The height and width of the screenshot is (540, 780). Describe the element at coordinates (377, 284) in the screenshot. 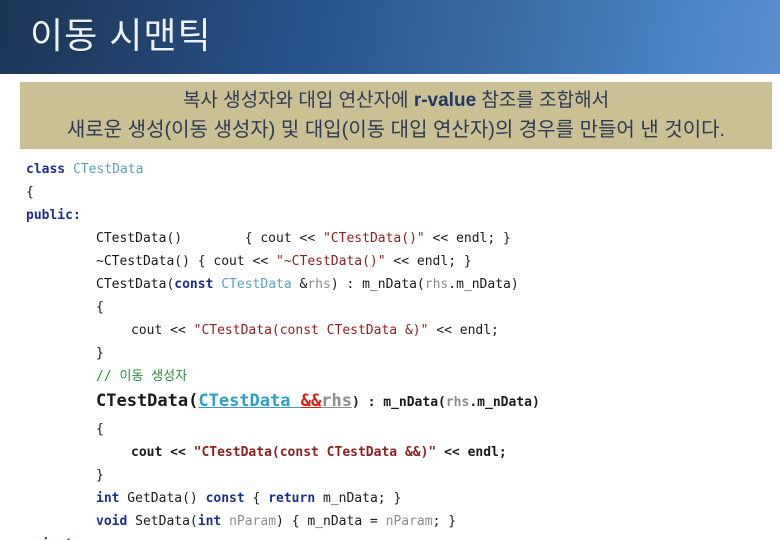

I see `init-list-open: ) : m_nData(` at that location.